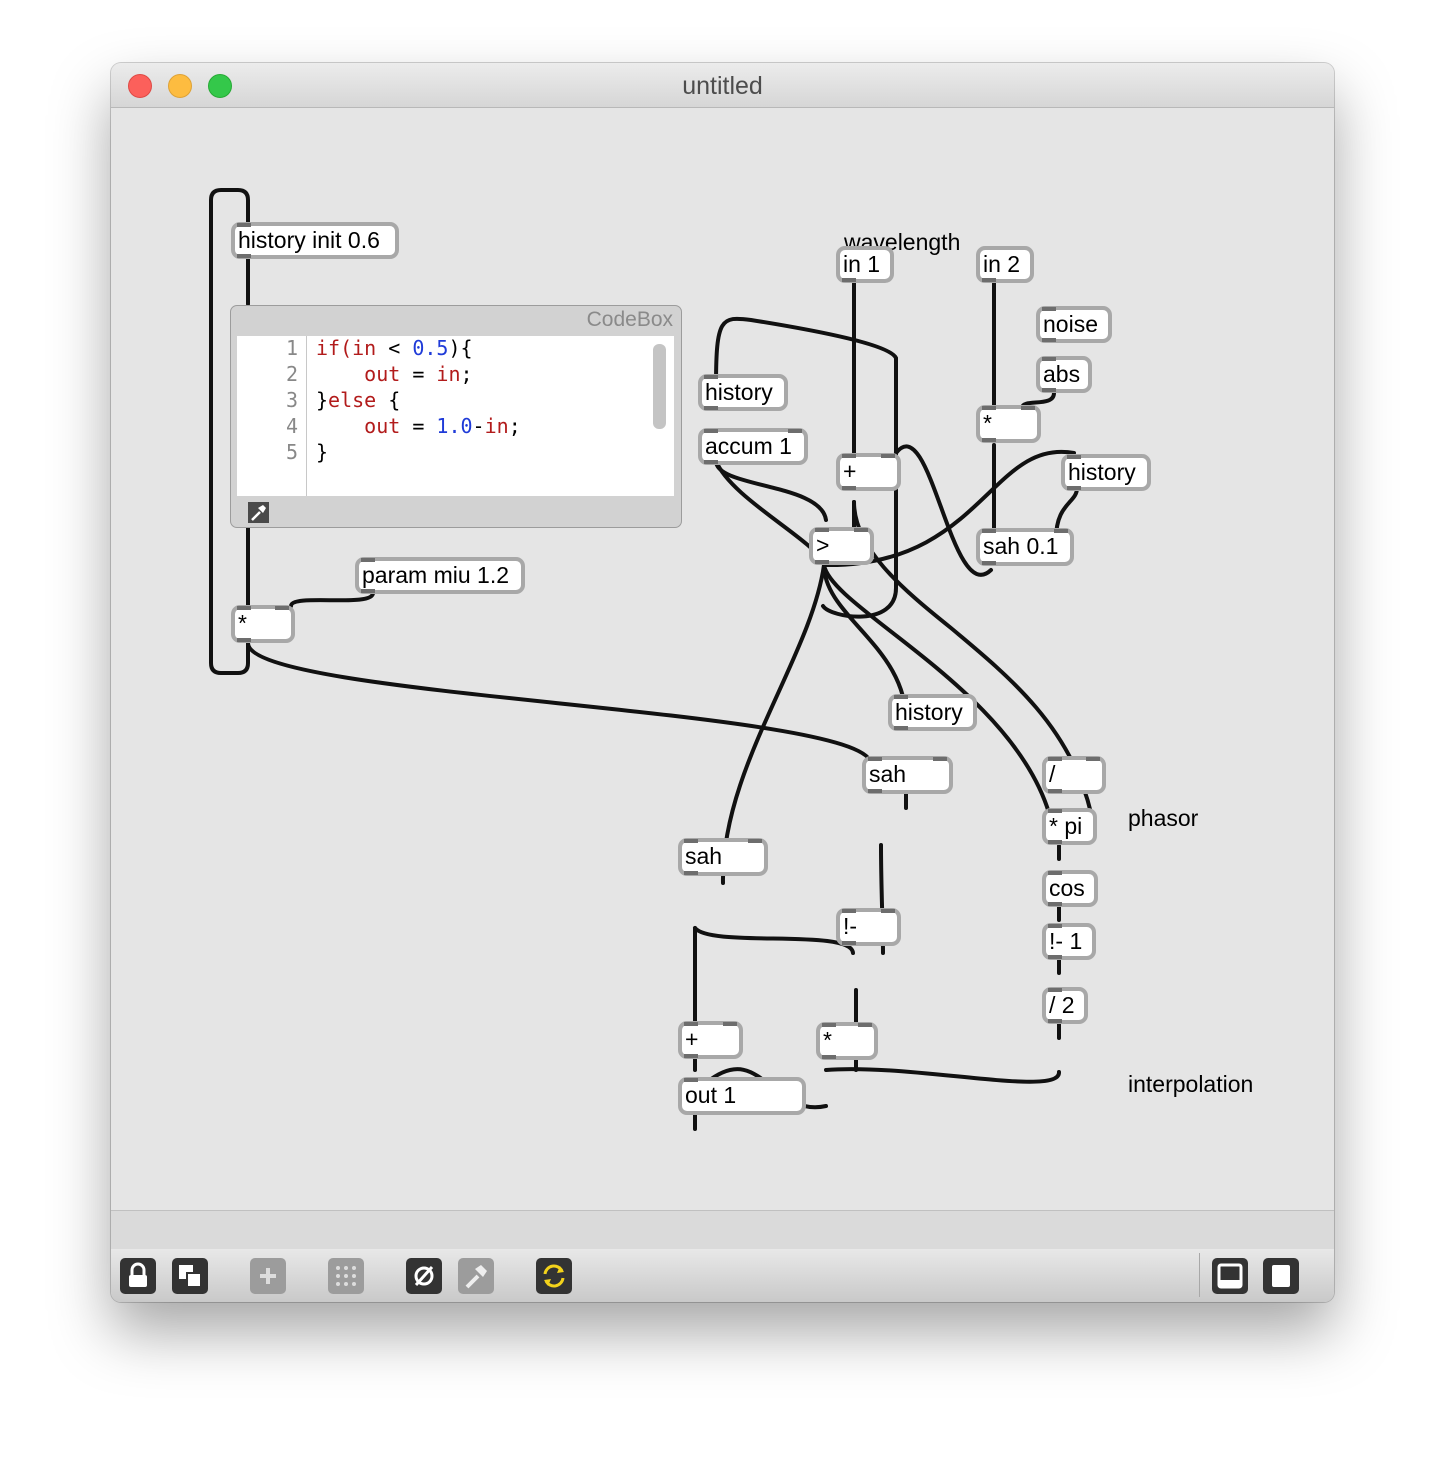 The image size is (1446, 1462). What do you see at coordinates (722, 1230) in the screenshot?
I see `status-strip` at bounding box center [722, 1230].